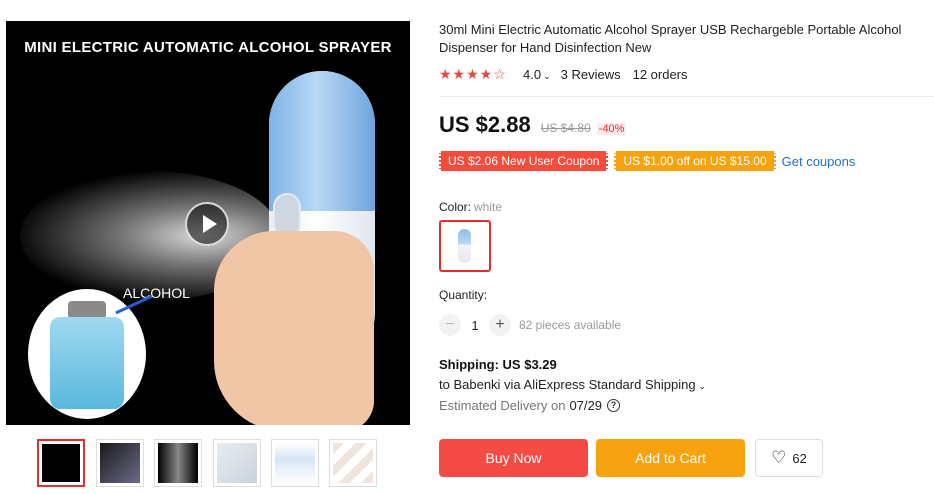 The width and height of the screenshot is (934, 494). Describe the element at coordinates (670, 458) in the screenshot. I see `add-to-cart-button: Add to Cart` at that location.